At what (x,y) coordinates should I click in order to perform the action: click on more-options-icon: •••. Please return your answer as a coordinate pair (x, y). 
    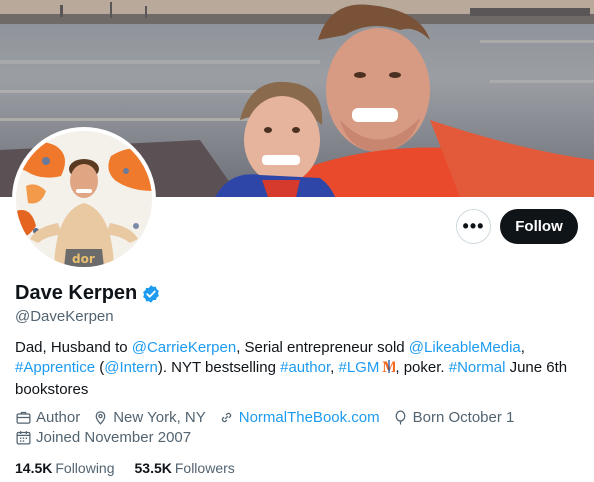
    Looking at the image, I should click on (473, 226).